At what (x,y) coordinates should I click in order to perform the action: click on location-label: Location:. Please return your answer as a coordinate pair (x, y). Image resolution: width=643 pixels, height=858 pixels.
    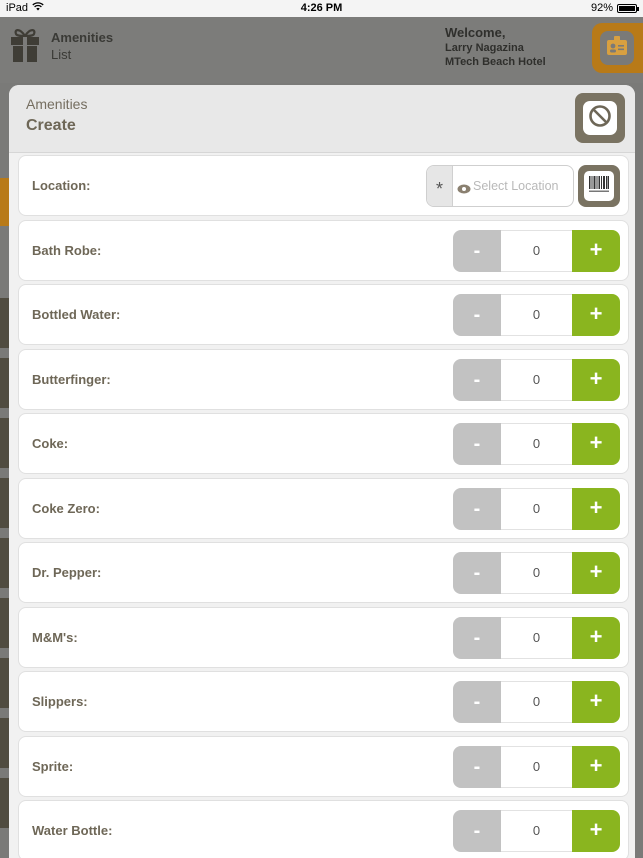
    Looking at the image, I should click on (61, 185).